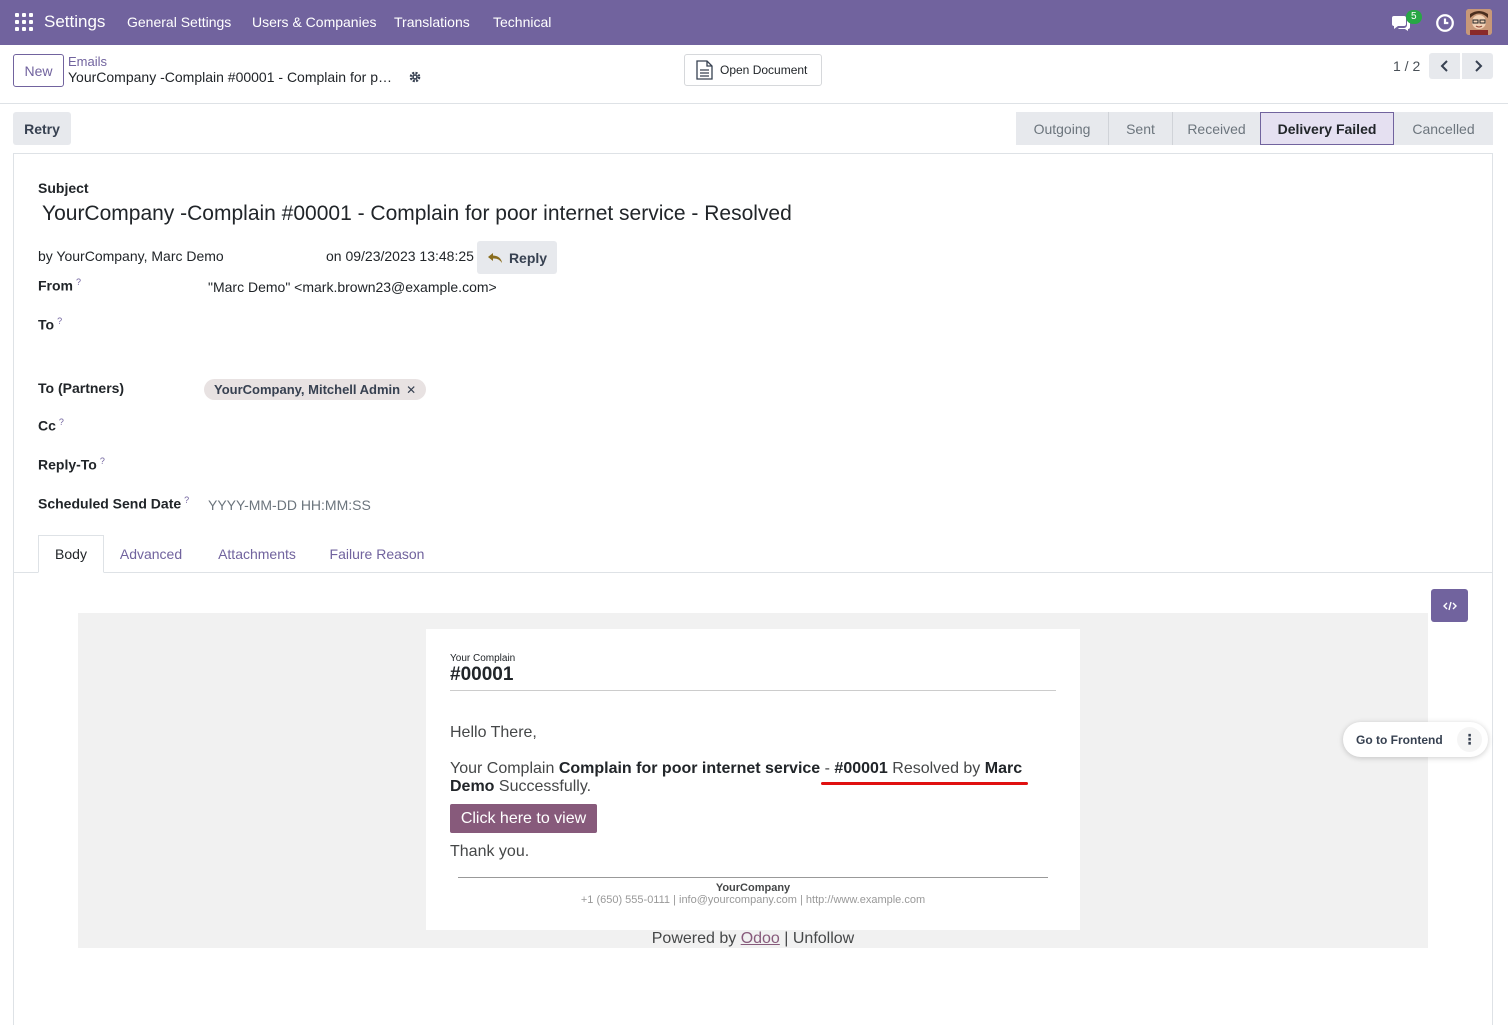 This screenshot has width=1508, height=1025. What do you see at coordinates (482, 674) in the screenshot?
I see `email-number: #00001` at bounding box center [482, 674].